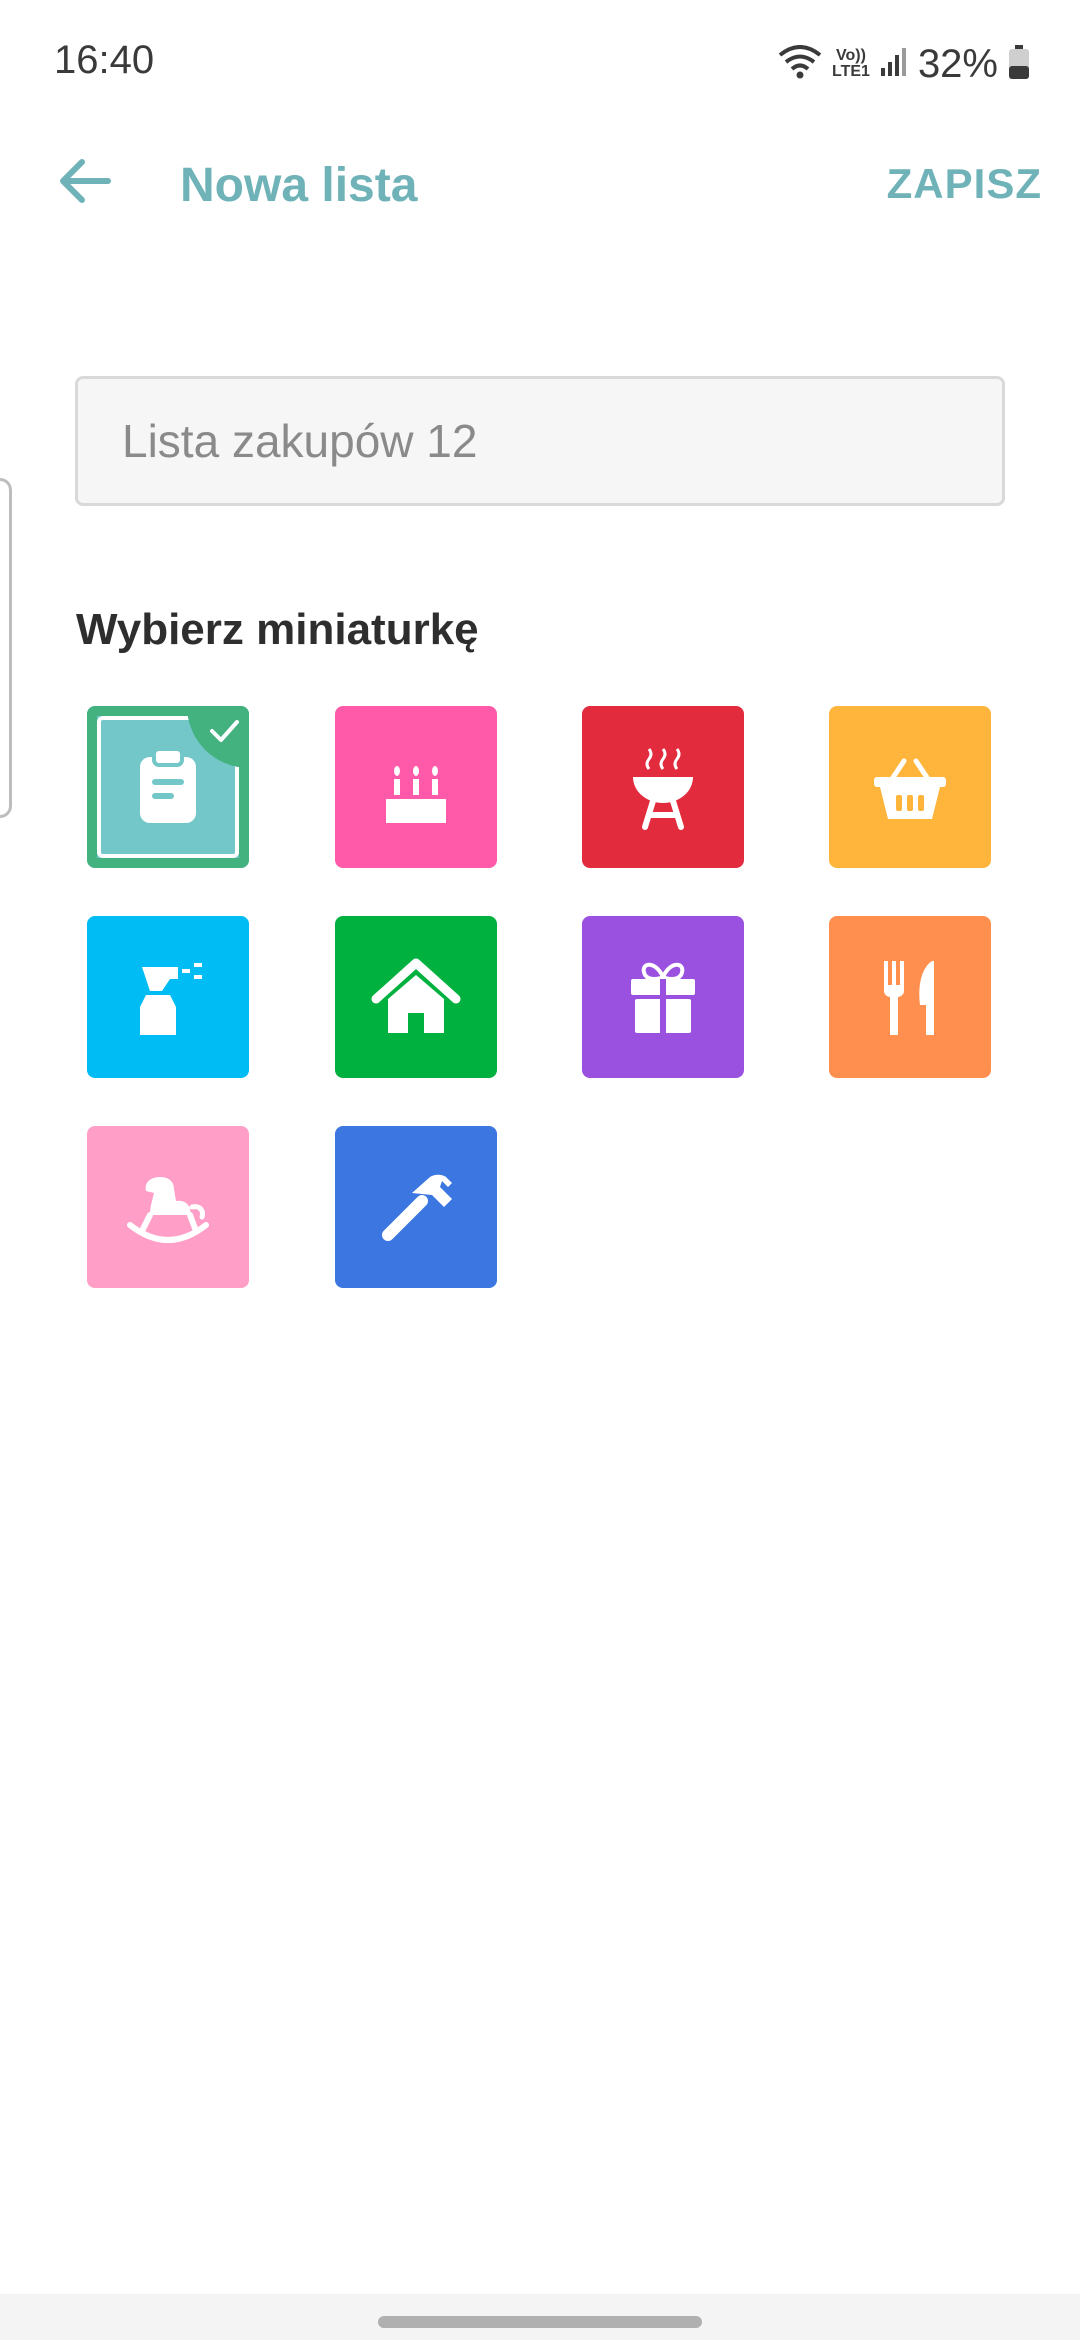 This screenshot has height=2340, width=1080. I want to click on thumbnail-gift, so click(663, 997).